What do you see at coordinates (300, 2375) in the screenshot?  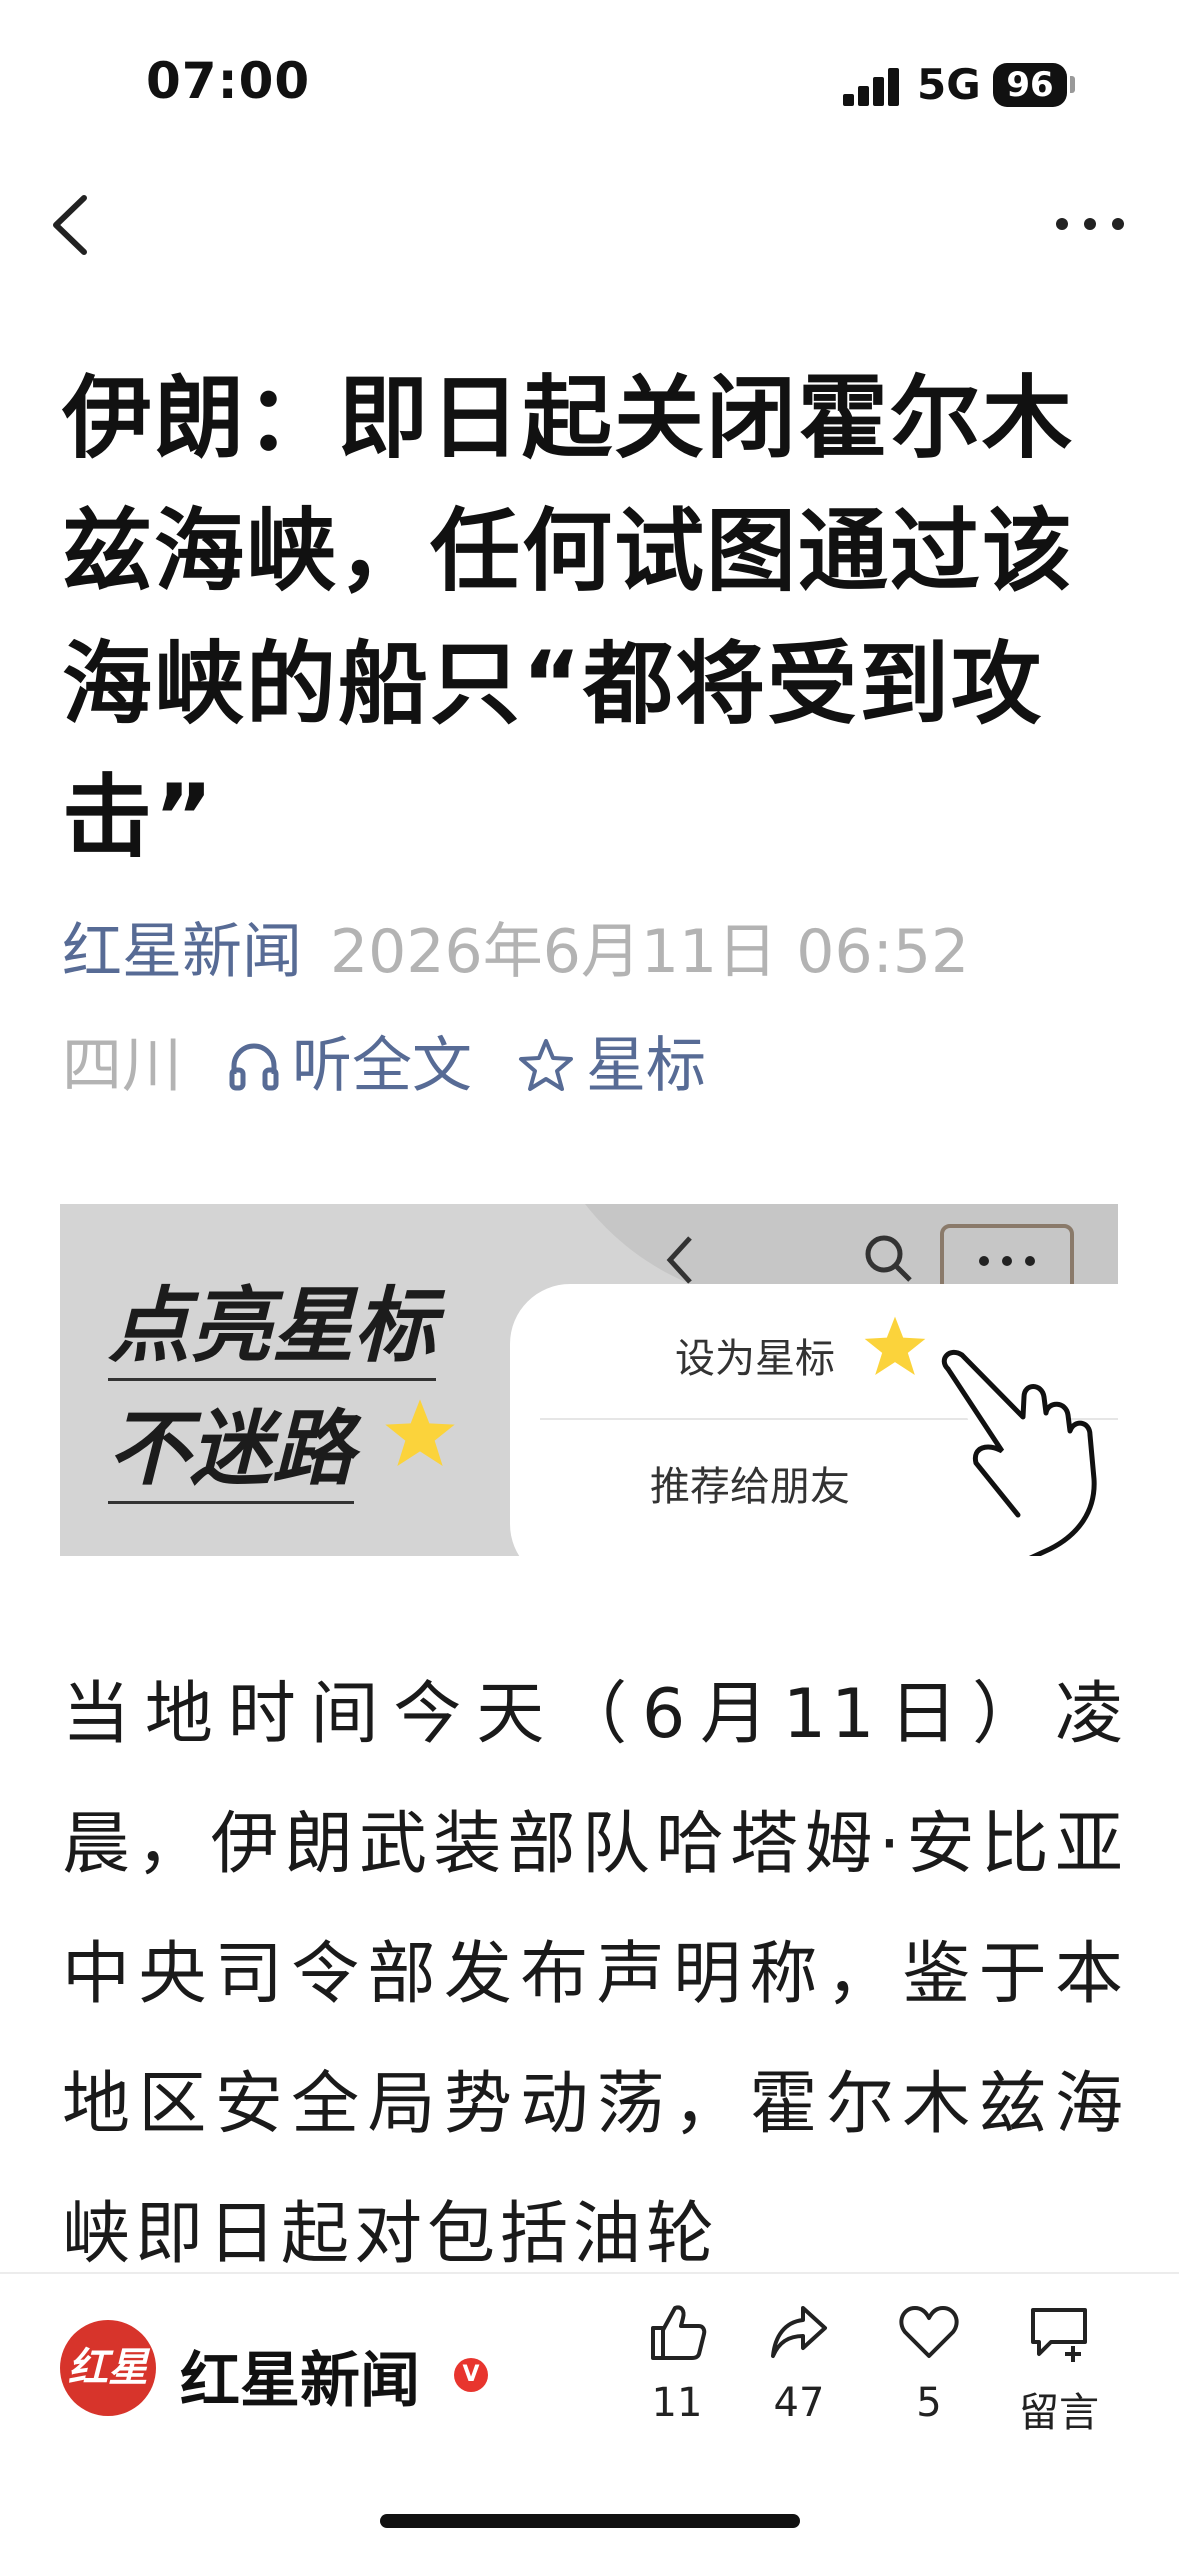 I see `account-name: 红星新闻` at bounding box center [300, 2375].